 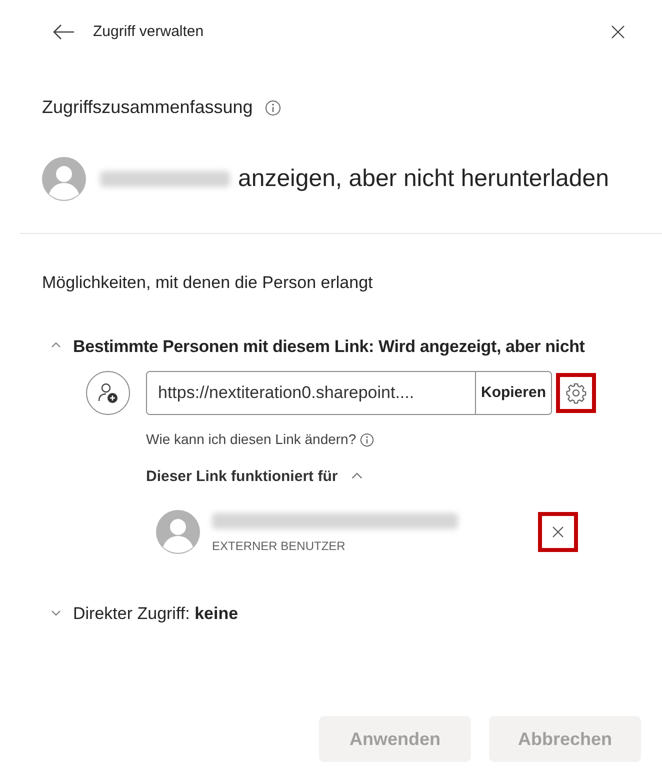 I want to click on settings-icon, so click(x=576, y=393).